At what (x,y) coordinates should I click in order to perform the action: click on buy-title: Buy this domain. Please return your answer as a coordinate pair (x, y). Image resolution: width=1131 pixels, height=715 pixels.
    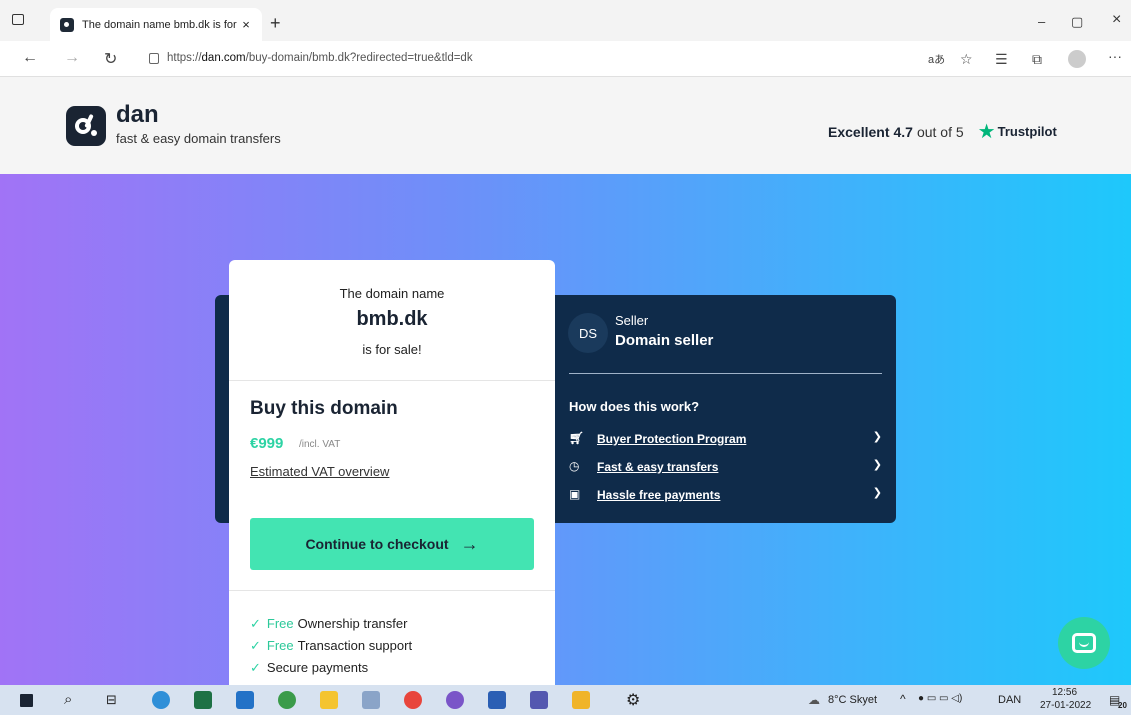
    Looking at the image, I should click on (324, 408).